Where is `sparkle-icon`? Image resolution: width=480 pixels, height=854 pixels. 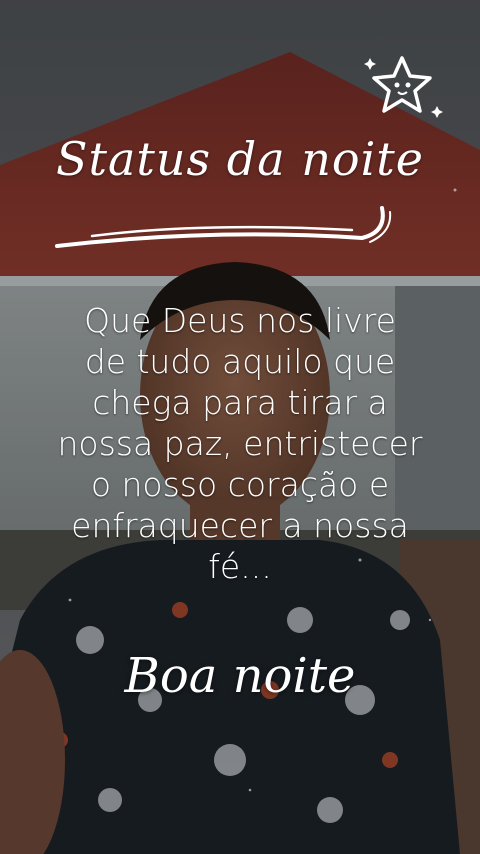
sparkle-icon is located at coordinates (403, 88).